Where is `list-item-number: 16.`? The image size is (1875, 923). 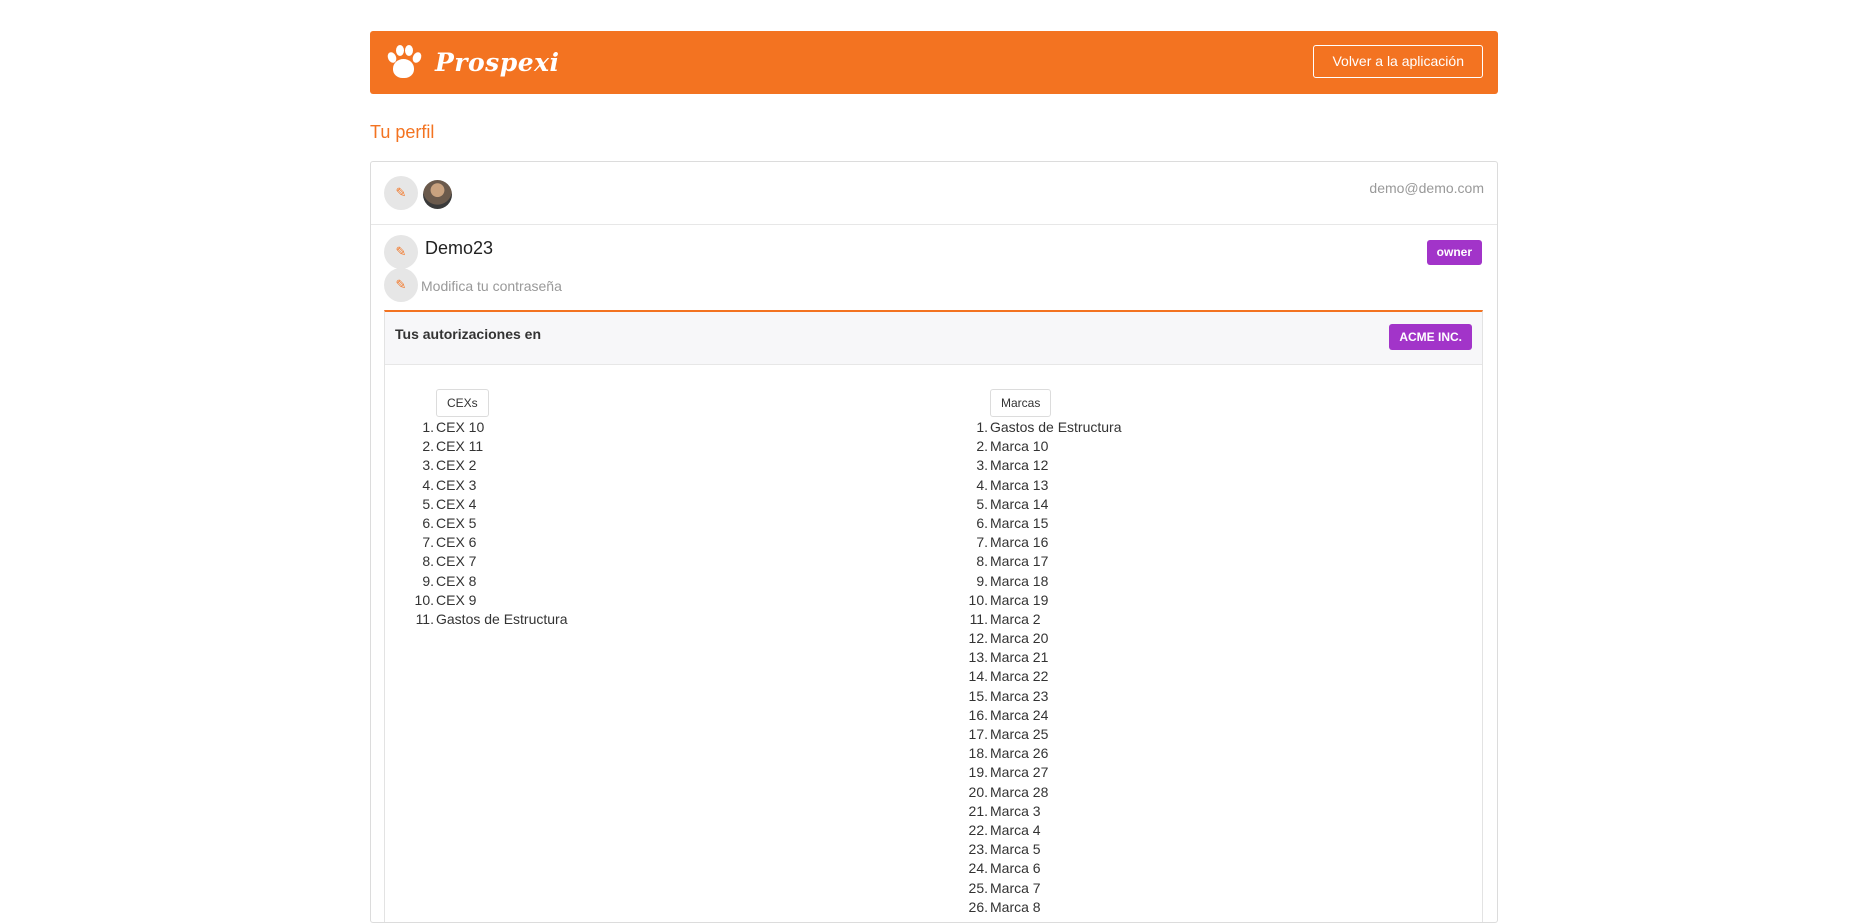
list-item-number: 16. is located at coordinates (978, 714).